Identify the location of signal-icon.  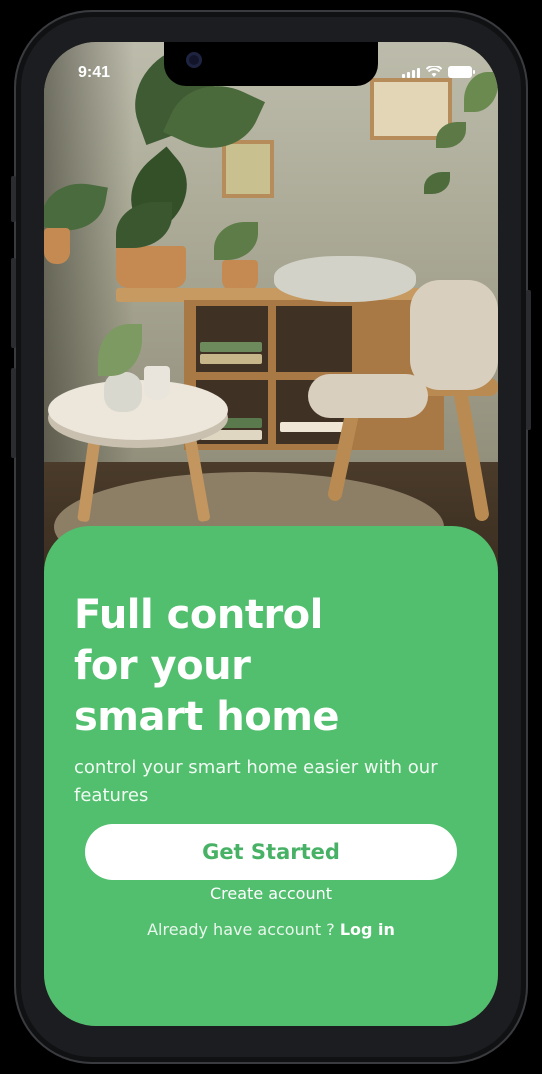
(411, 73).